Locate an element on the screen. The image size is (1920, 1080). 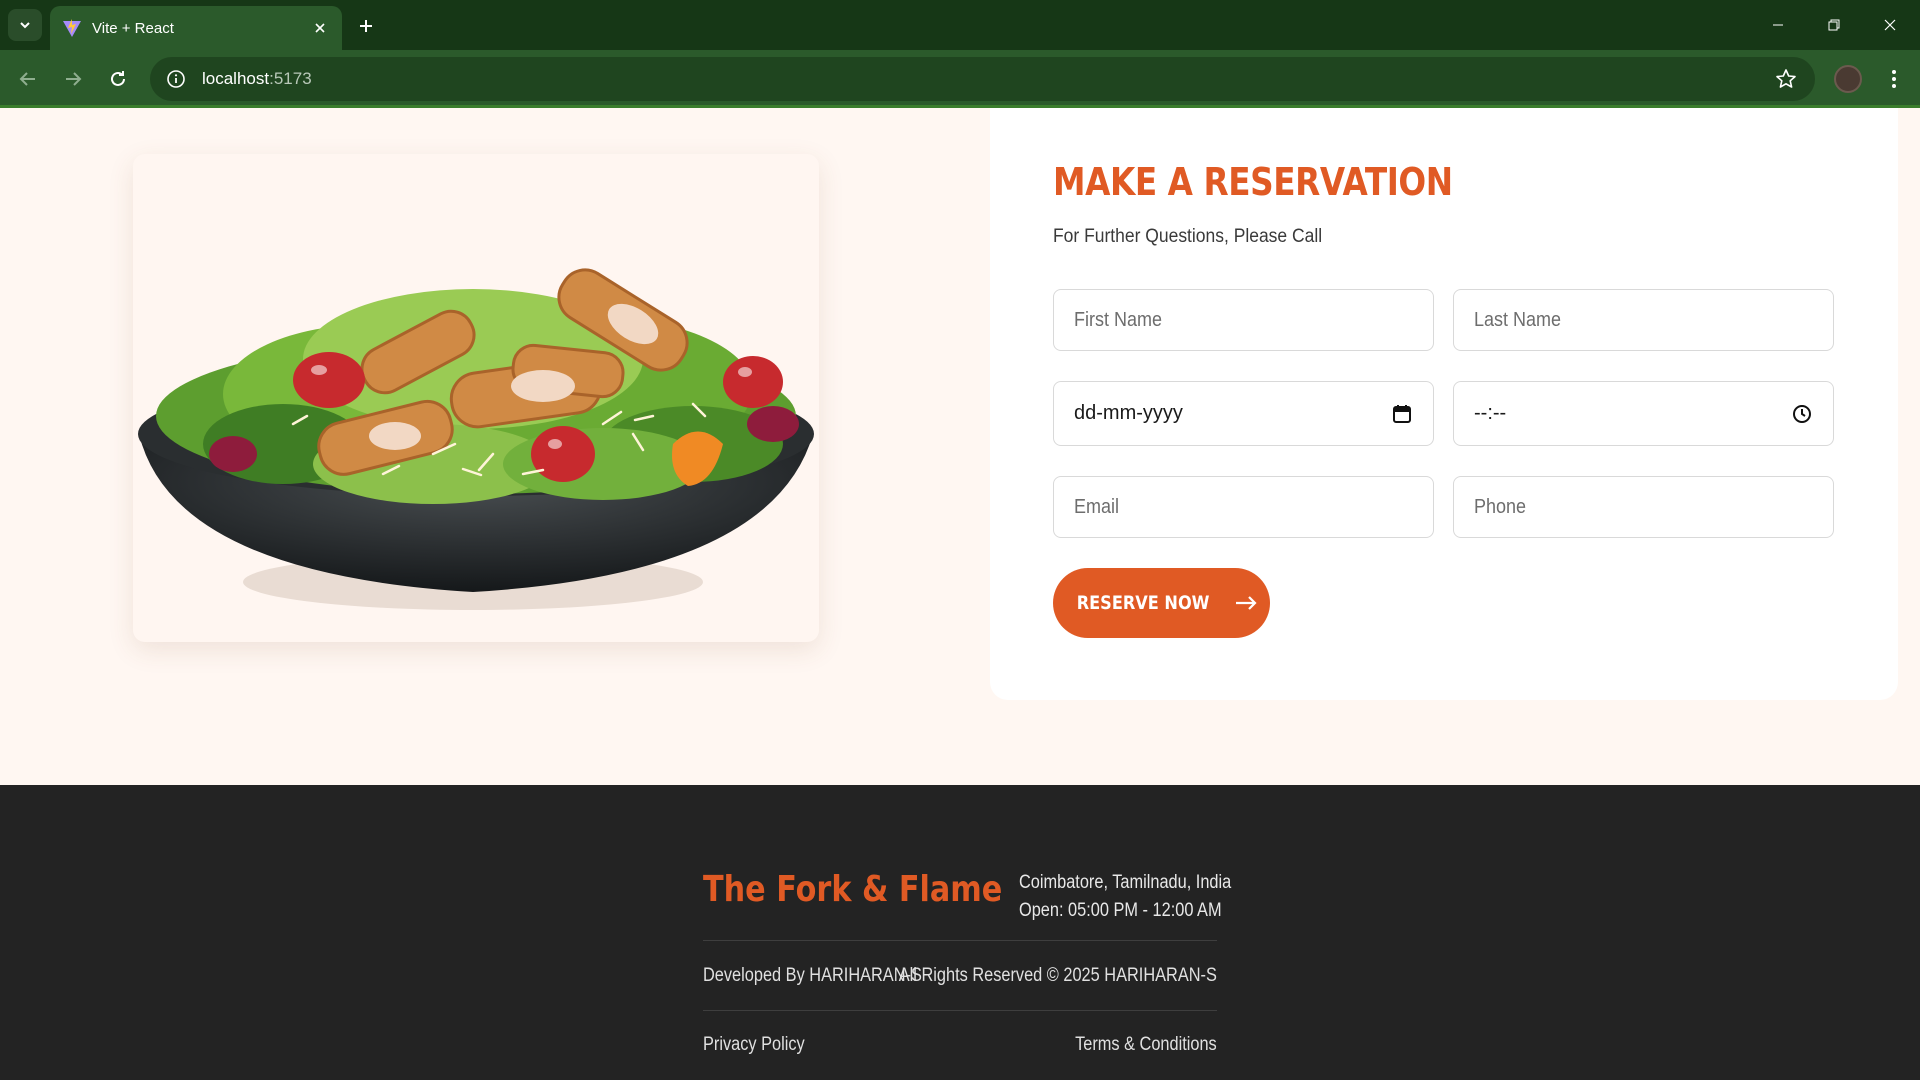
browser-menu-button is located at coordinates (1894, 79).